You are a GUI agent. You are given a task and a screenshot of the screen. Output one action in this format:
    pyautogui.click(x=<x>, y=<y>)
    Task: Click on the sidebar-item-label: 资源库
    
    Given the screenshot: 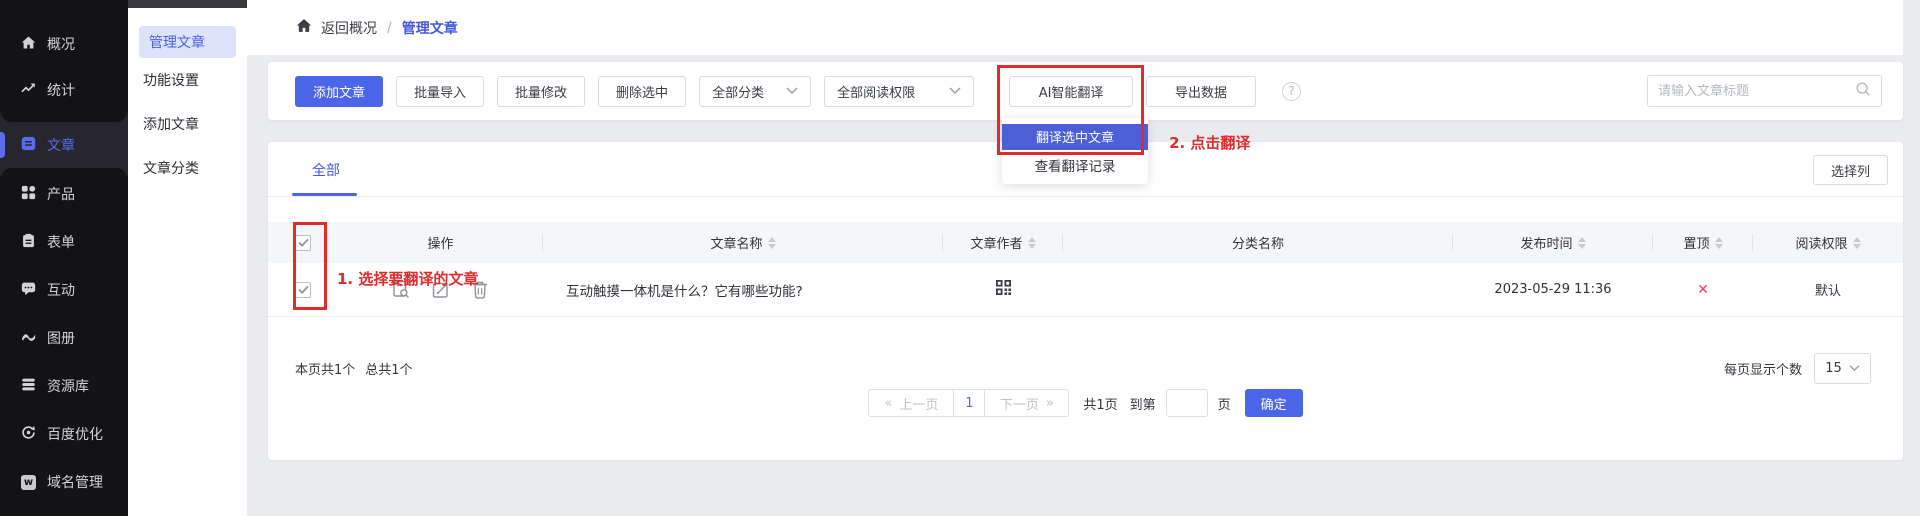 What is the action you would take?
    pyautogui.click(x=68, y=387)
    